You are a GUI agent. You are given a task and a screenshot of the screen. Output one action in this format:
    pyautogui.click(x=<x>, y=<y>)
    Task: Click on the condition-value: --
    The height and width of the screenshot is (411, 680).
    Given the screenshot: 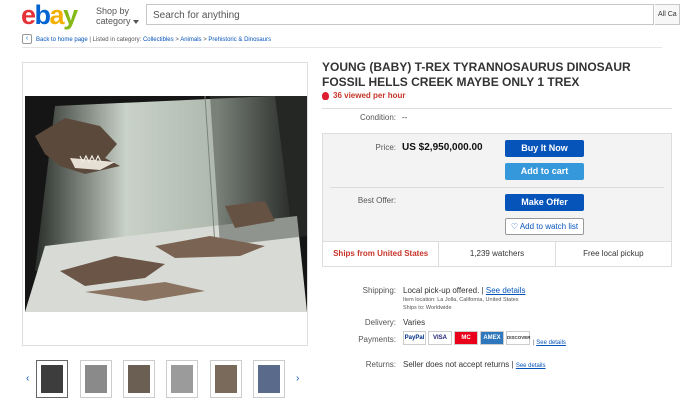 What is the action you would take?
    pyautogui.click(x=405, y=117)
    